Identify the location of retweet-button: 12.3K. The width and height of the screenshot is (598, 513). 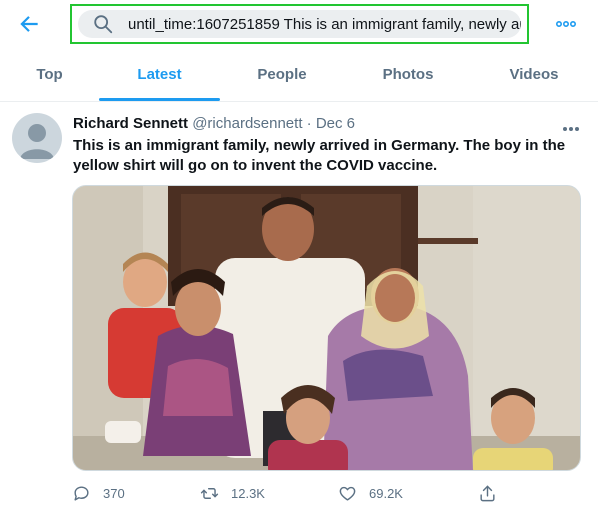
(232, 493).